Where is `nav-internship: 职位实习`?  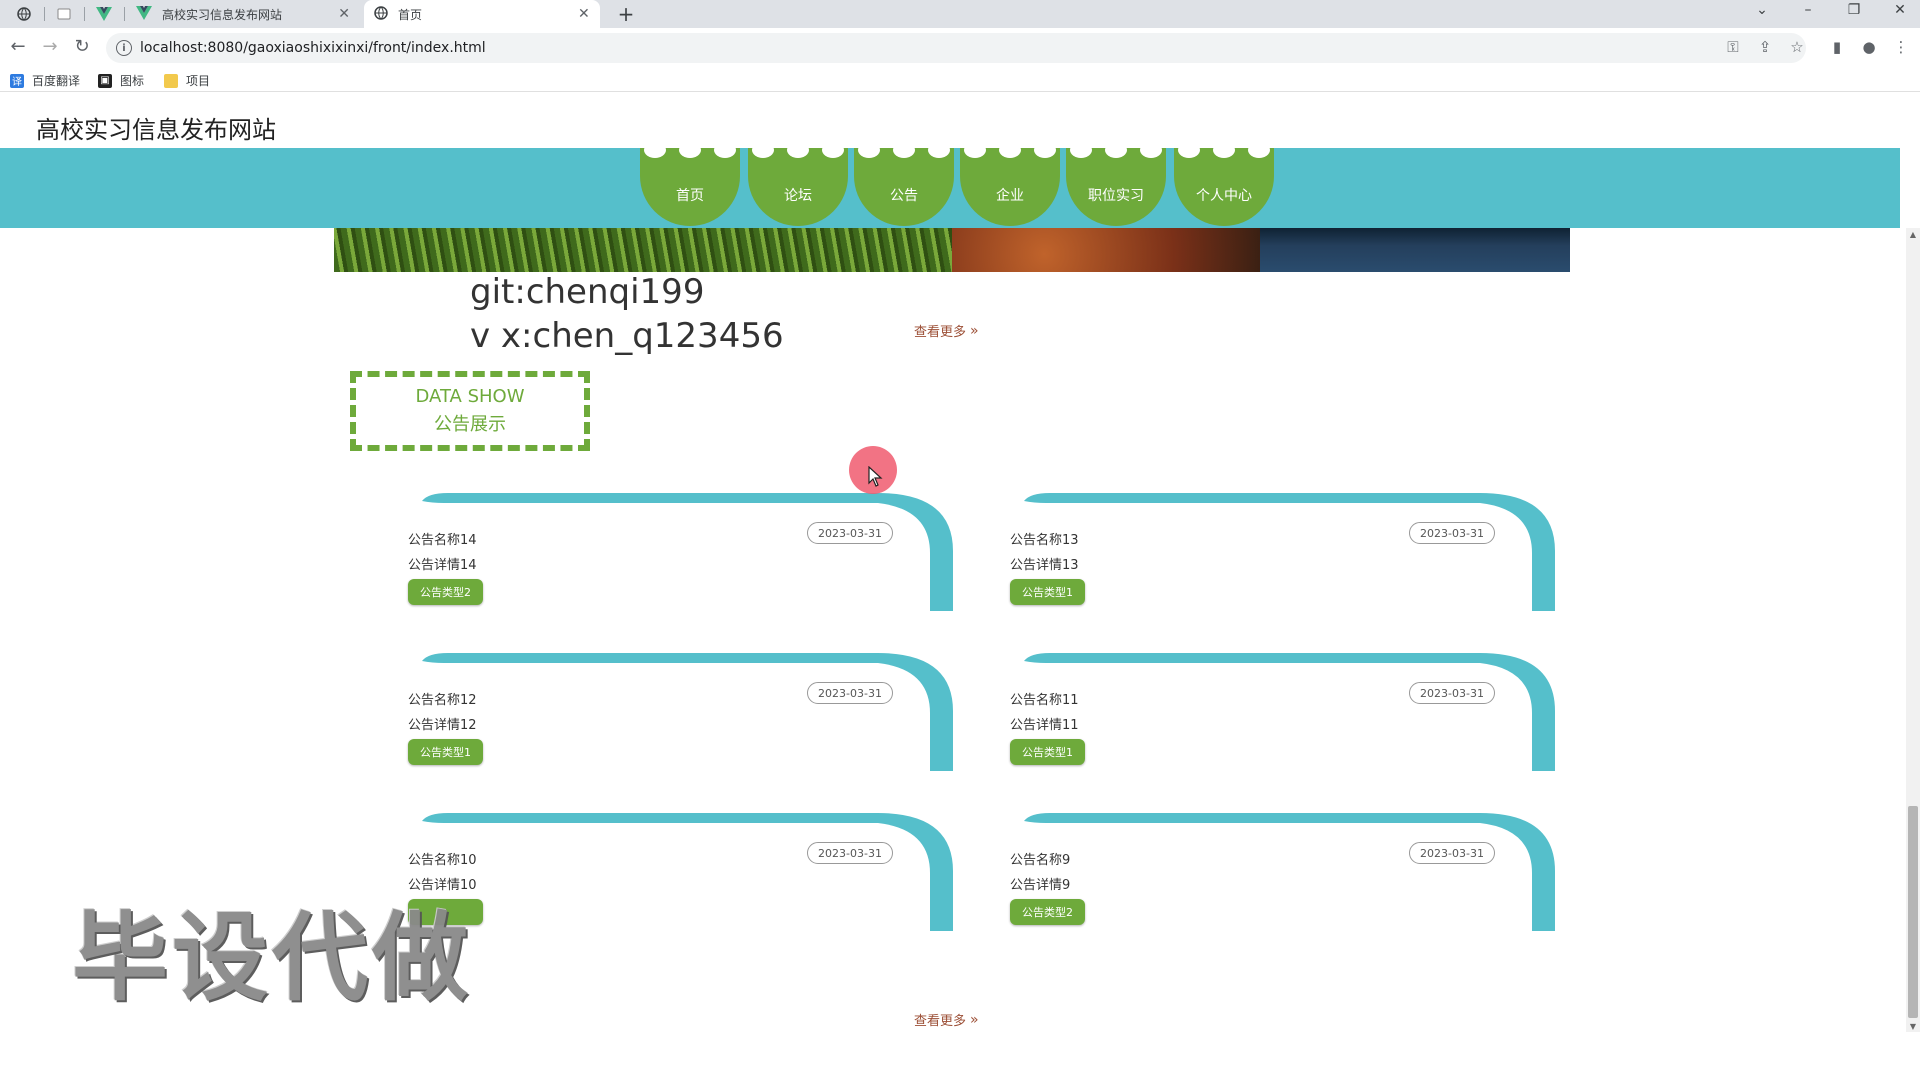 nav-internship: 职位实习 is located at coordinates (1116, 184).